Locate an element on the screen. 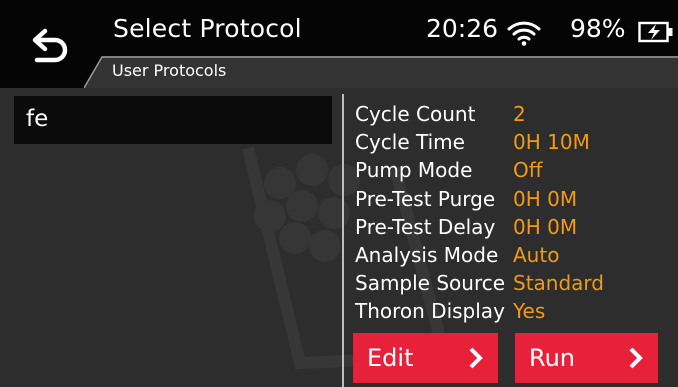  page-title: Select Protocol is located at coordinates (207, 28).